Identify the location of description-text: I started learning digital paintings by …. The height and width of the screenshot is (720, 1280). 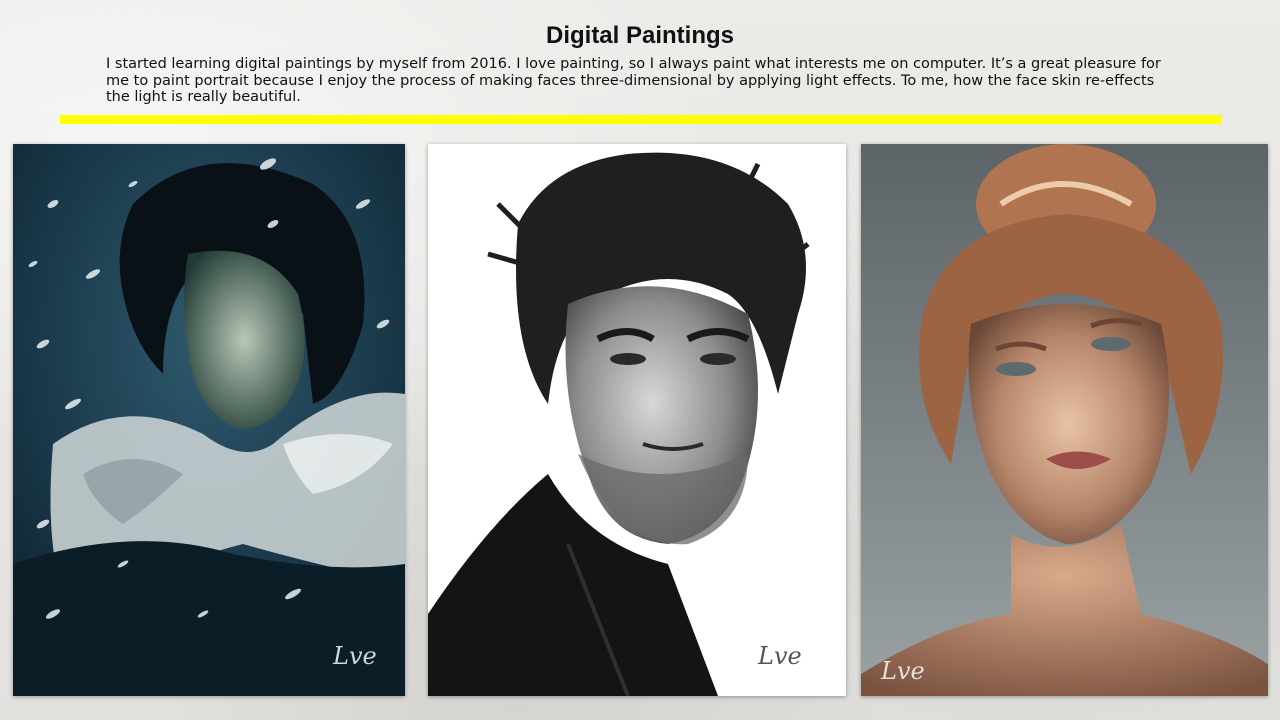
(633, 80).